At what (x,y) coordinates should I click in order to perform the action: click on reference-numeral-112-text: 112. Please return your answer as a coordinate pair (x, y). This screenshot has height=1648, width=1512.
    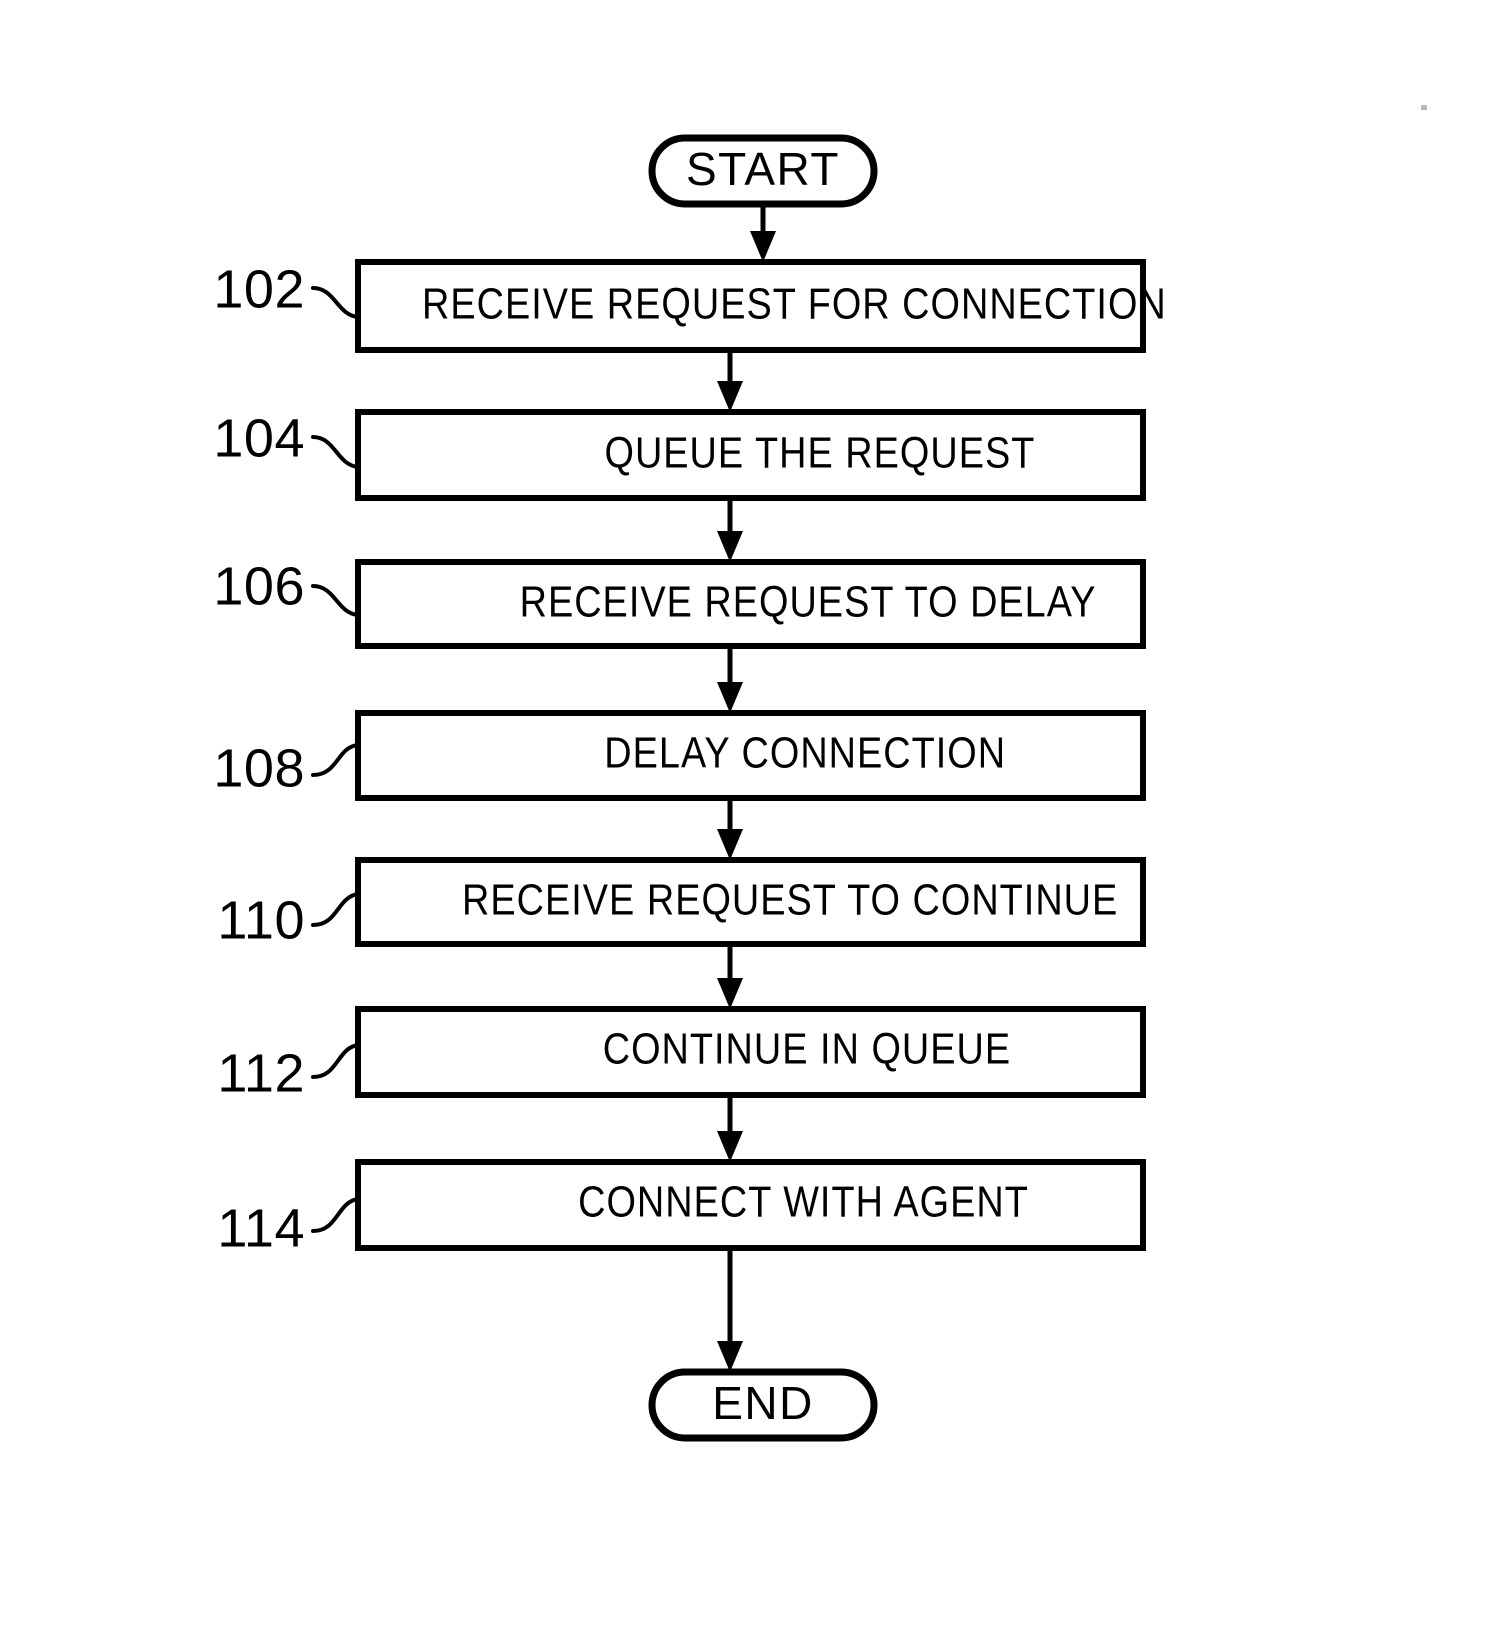
    Looking at the image, I should click on (261, 1073).